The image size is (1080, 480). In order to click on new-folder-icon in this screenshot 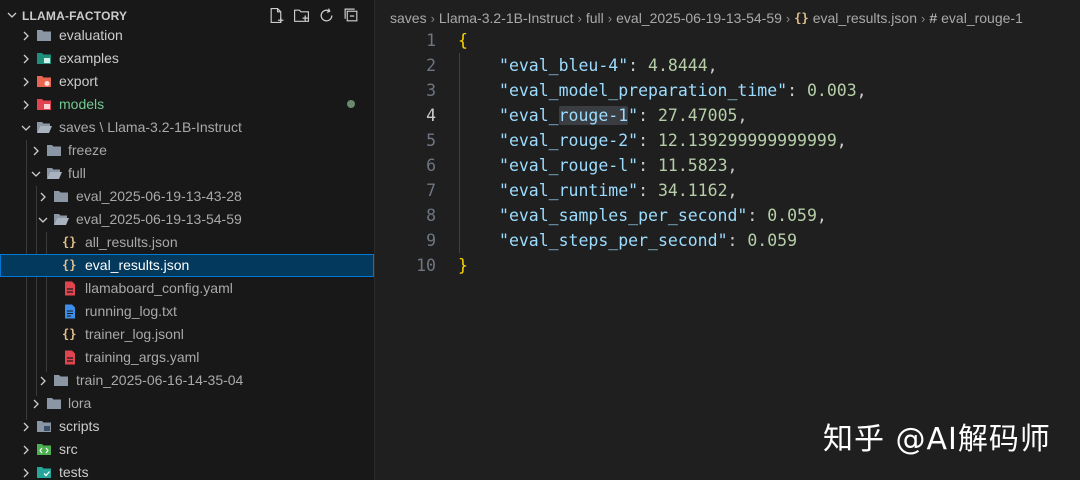, I will do `click(301, 15)`.